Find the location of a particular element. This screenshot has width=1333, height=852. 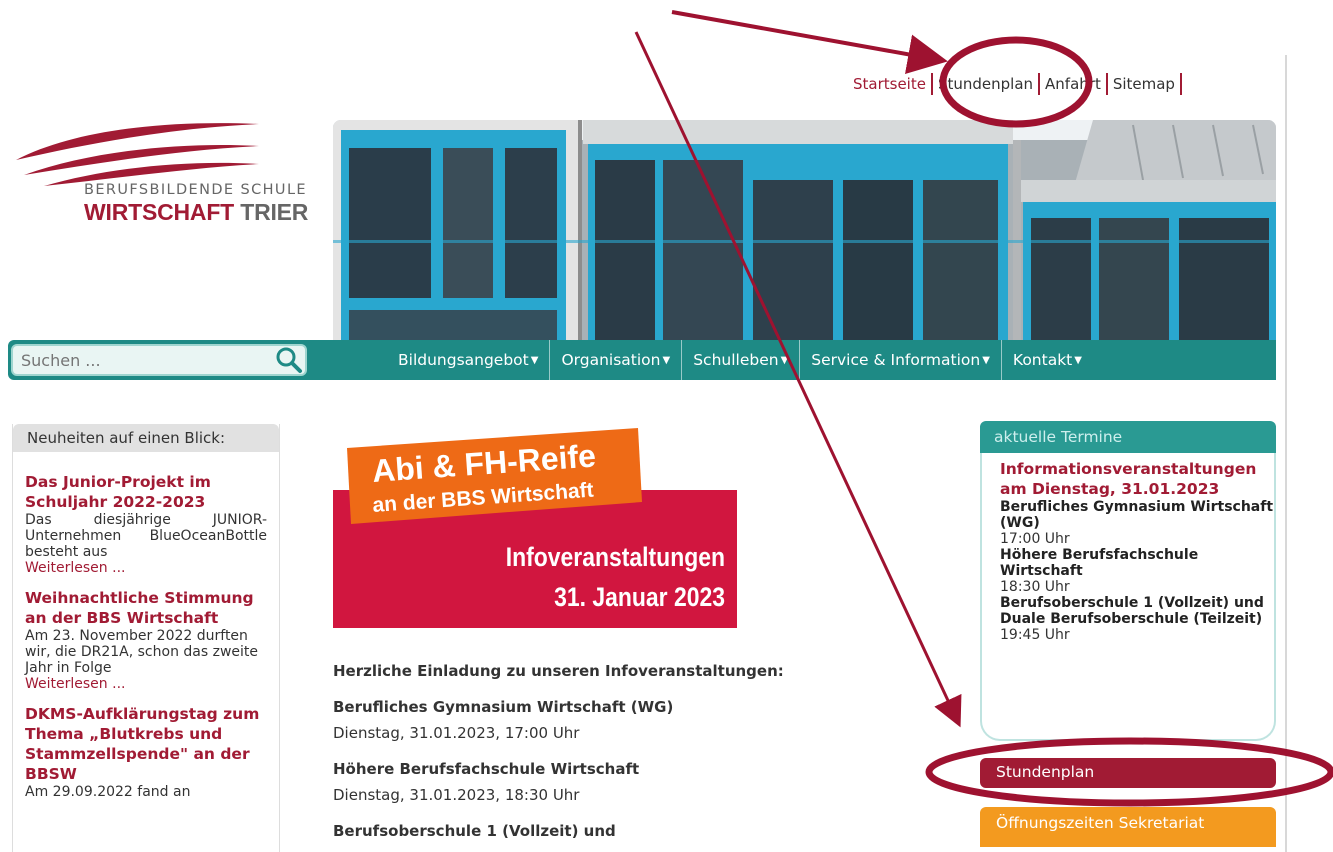

menu-label: Kontakt is located at coordinates (1042, 360).